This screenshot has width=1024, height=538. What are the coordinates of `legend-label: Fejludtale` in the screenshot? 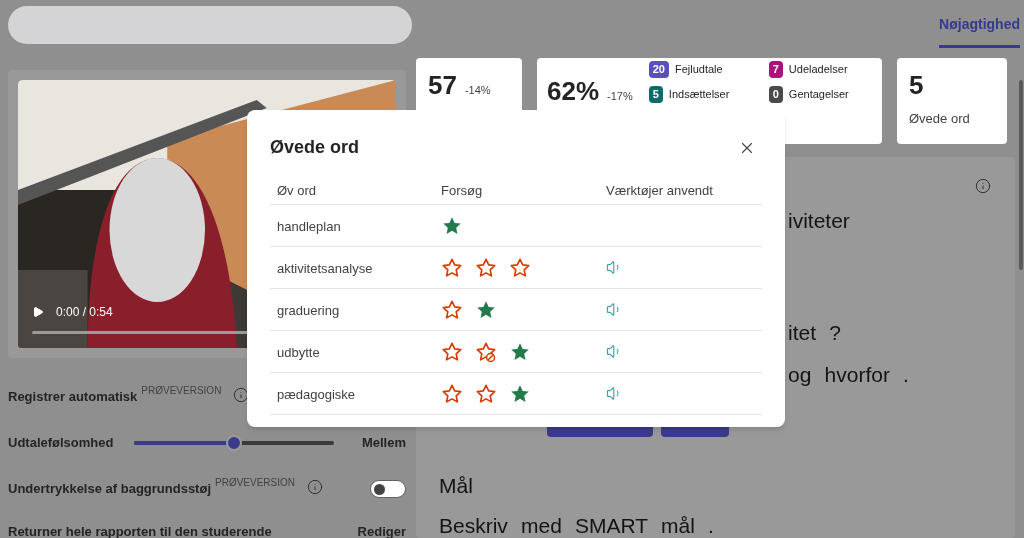 It's located at (699, 70).